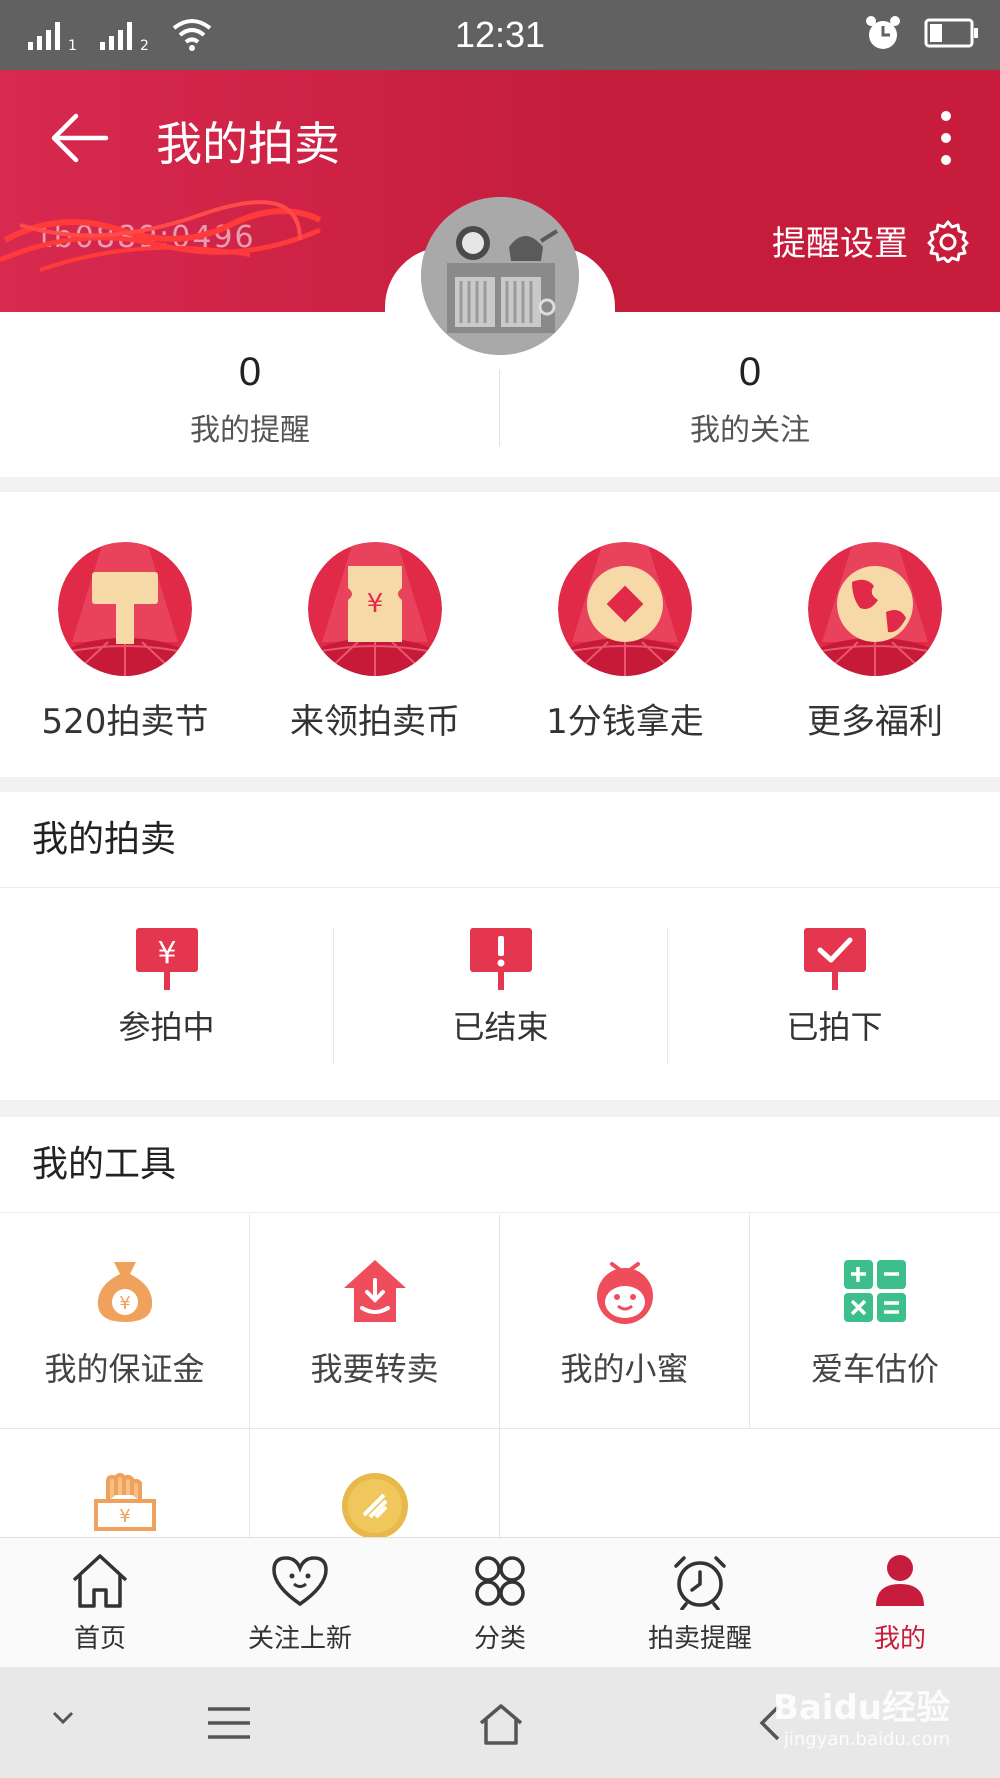 The width and height of the screenshot is (1000, 1778). I want to click on home-icon, so click(100, 1581).